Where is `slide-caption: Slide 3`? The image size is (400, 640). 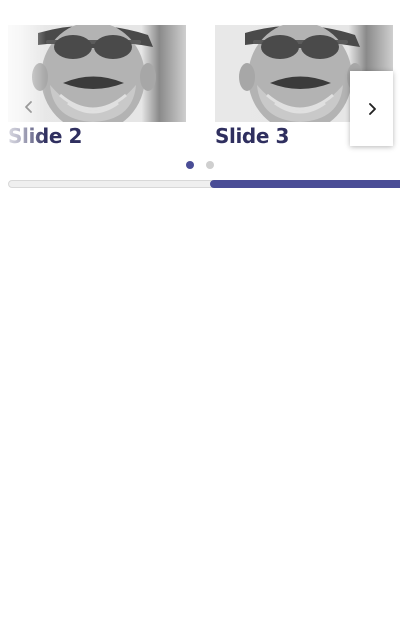 slide-caption: Slide 3 is located at coordinates (252, 136).